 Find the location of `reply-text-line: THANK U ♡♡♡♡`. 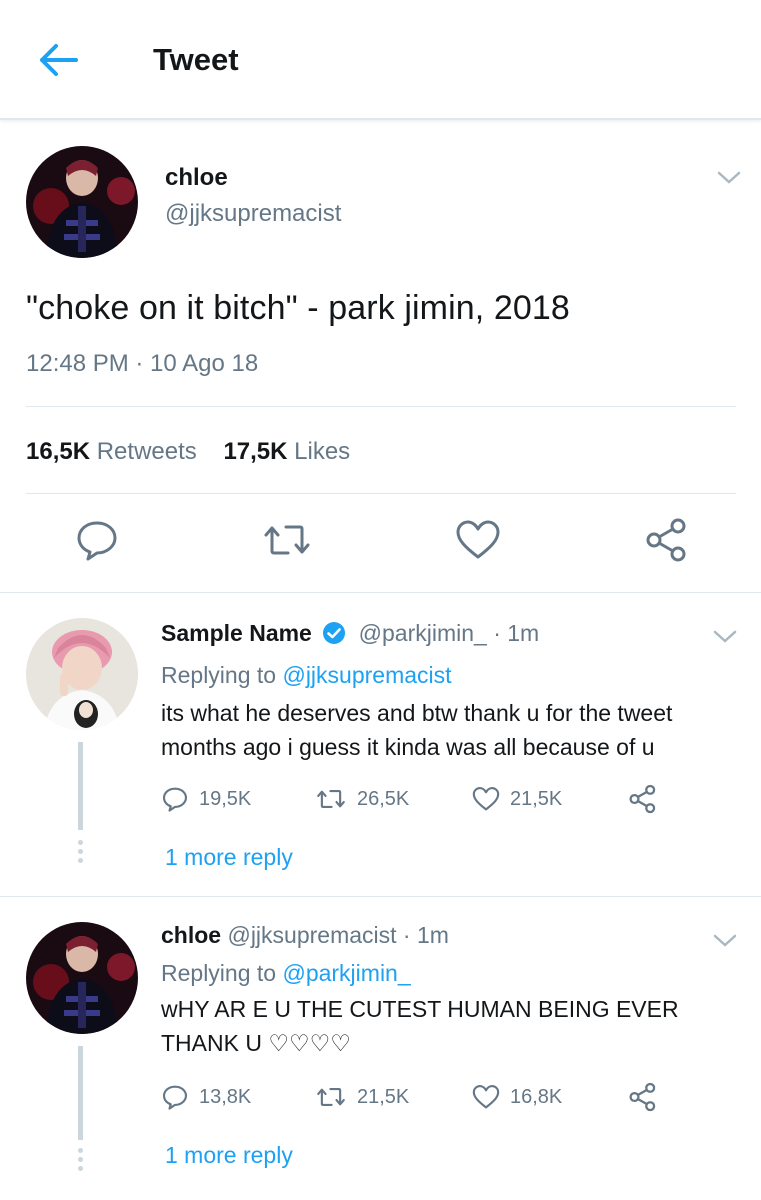

reply-text-line: THANK U ♡♡♡♡ is located at coordinates (256, 1043).